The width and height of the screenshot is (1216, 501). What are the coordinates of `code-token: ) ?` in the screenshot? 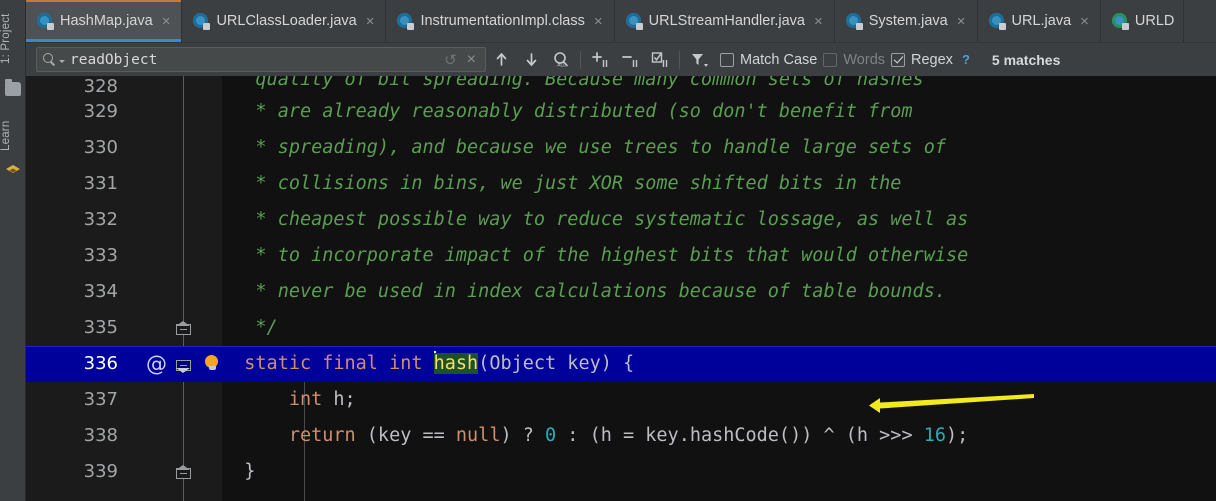 It's located at (523, 435).